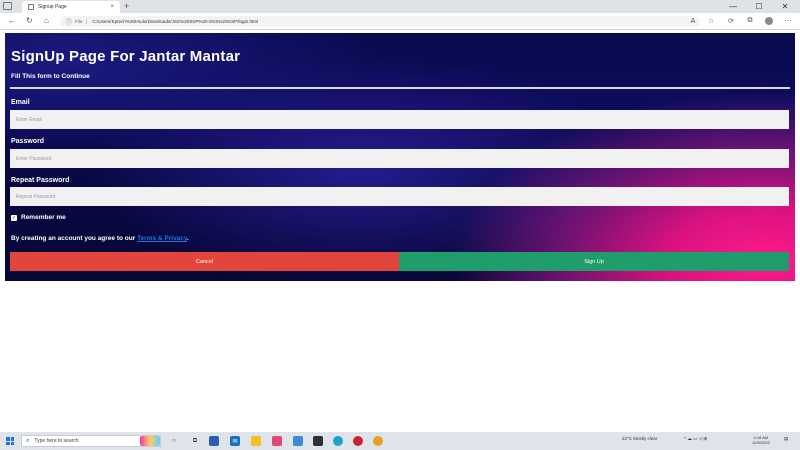  Describe the element at coordinates (195, 441) in the screenshot. I see `task-view-icon: ⧉` at that location.